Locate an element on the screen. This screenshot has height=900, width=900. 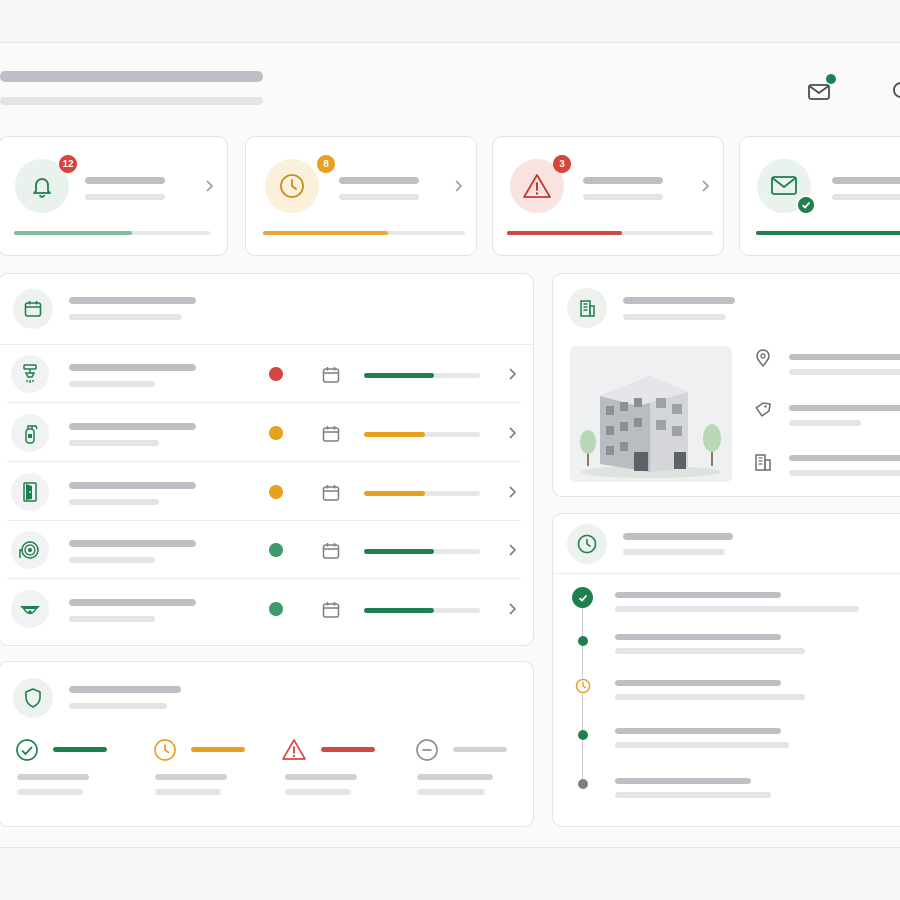
building-icon is located at coordinates (587, 308).